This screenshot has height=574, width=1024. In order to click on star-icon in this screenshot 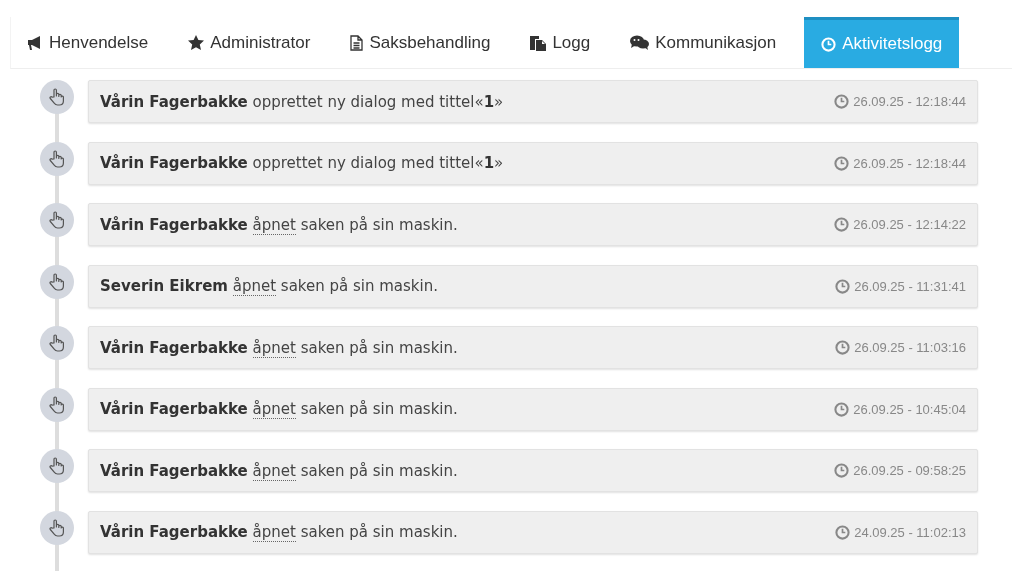, I will do `click(196, 42)`.